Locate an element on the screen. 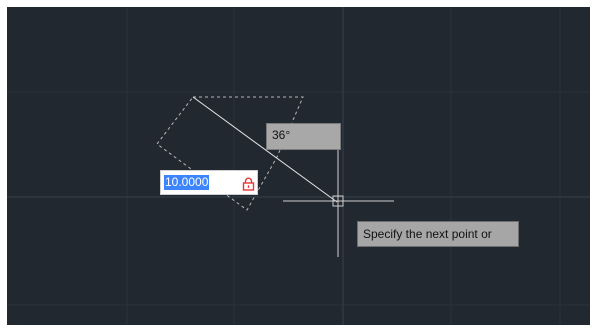 Image resolution: width=596 pixels, height=331 pixels. padlock-icon is located at coordinates (248, 184).